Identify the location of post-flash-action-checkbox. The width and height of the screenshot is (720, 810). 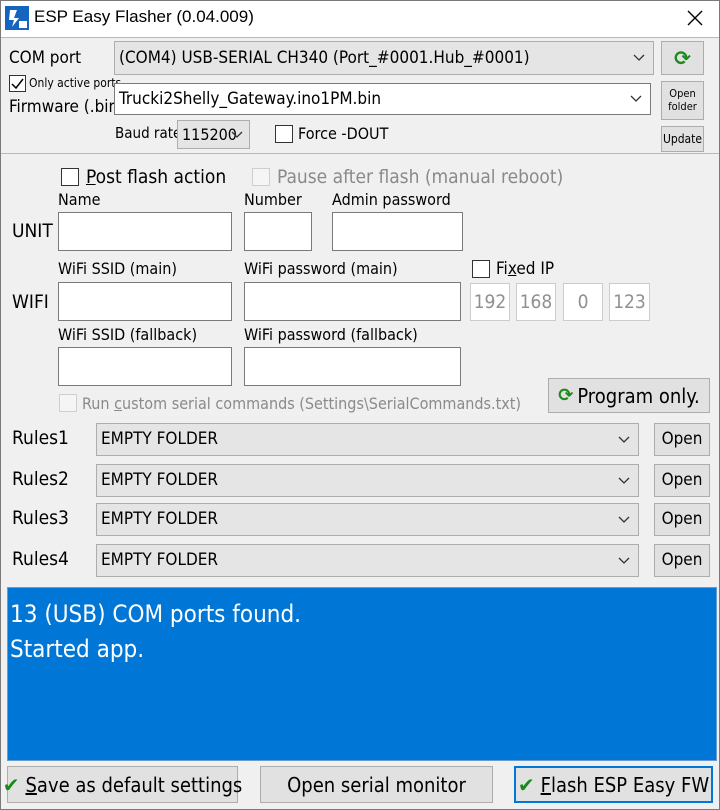
(70, 177).